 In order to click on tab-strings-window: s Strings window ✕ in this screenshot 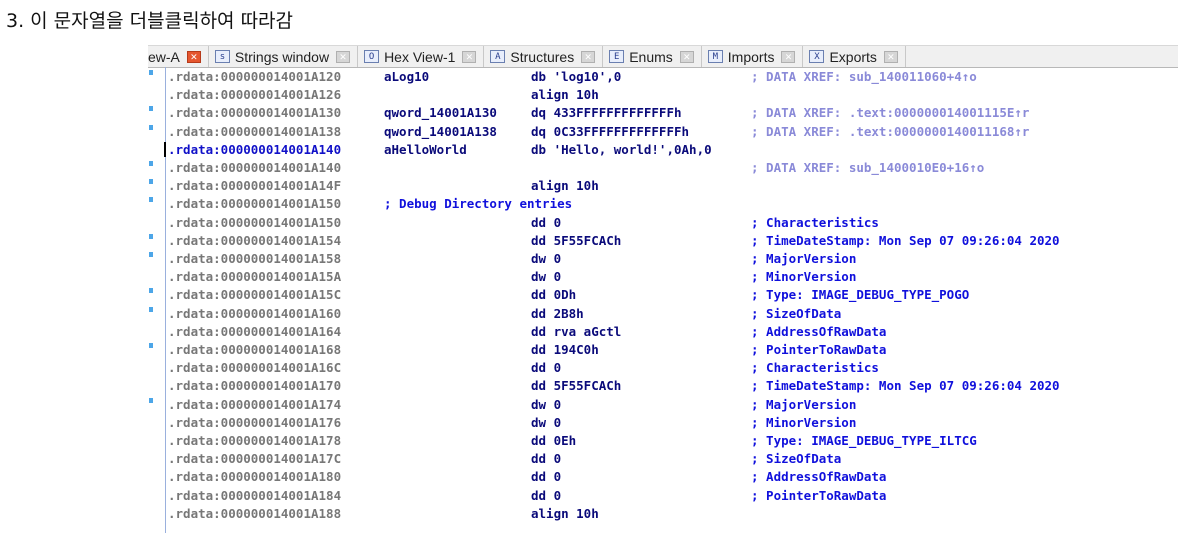, I will do `click(284, 56)`.